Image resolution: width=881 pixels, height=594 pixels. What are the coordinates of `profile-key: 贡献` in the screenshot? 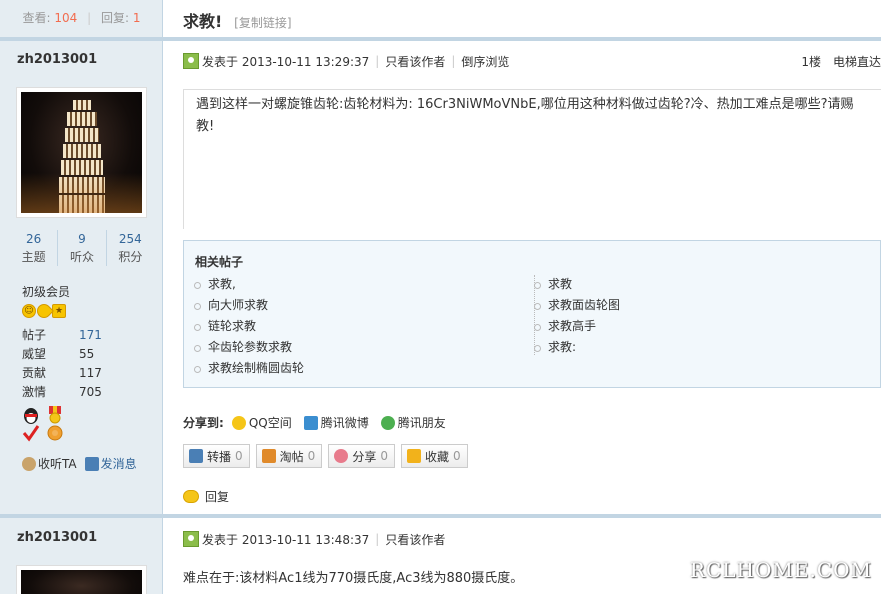 It's located at (34, 373).